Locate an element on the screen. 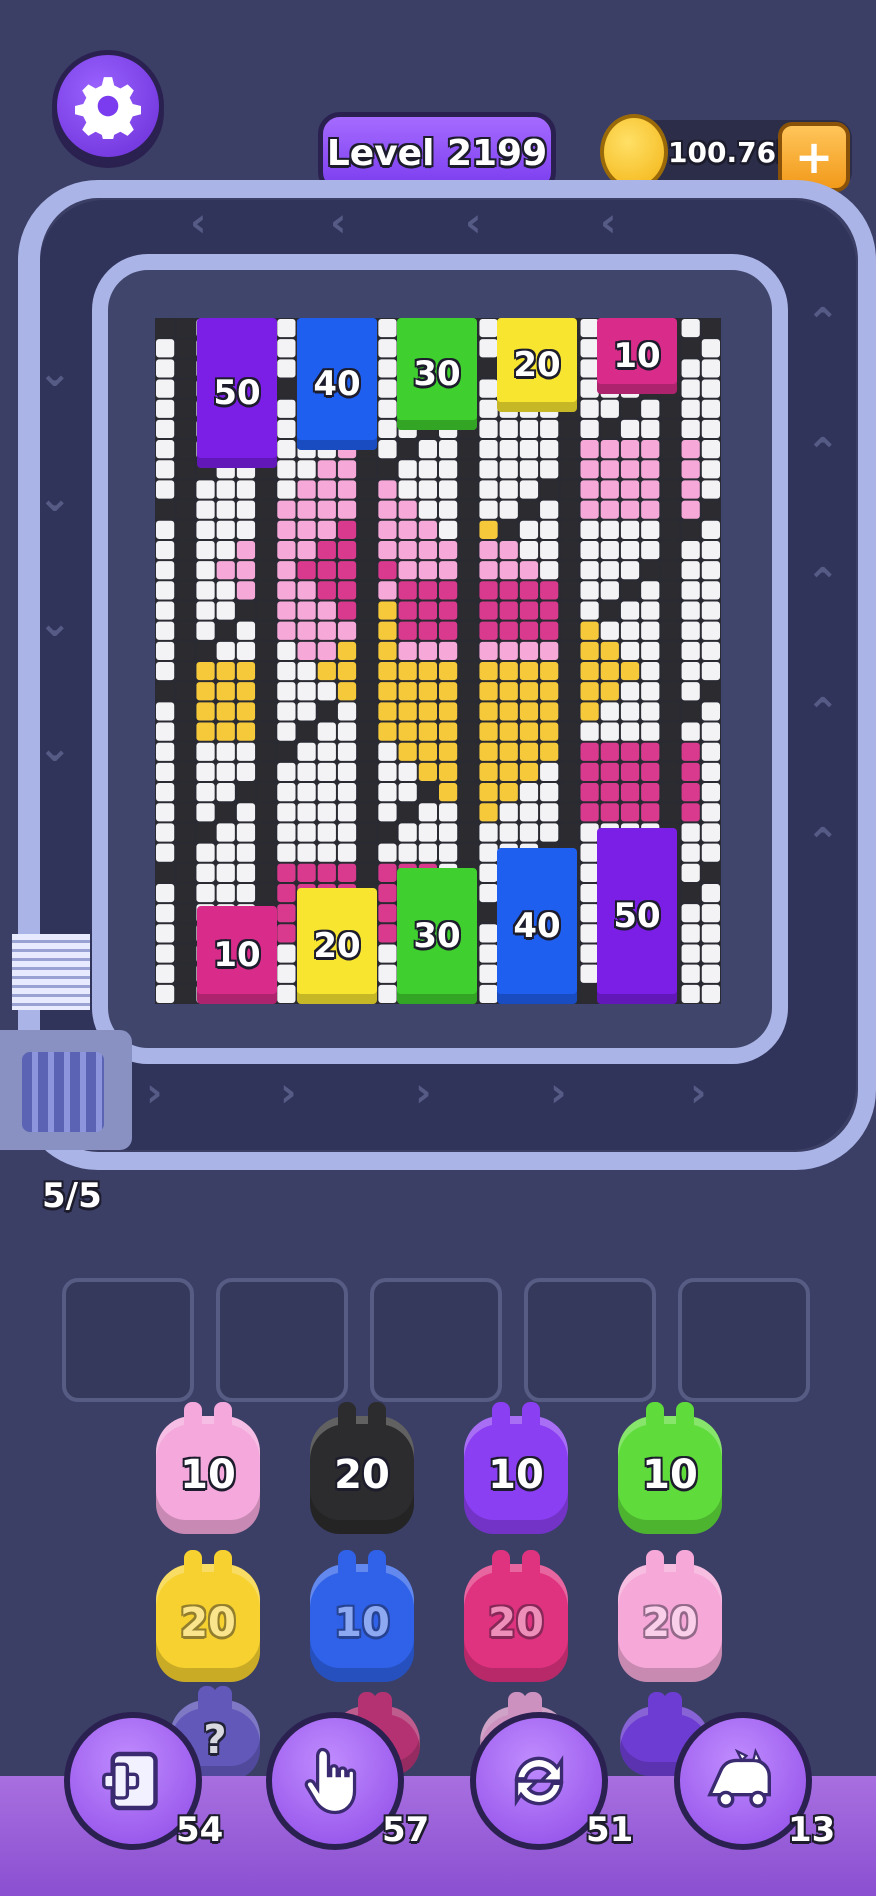  board-block-top-2: 40 is located at coordinates (337, 384).